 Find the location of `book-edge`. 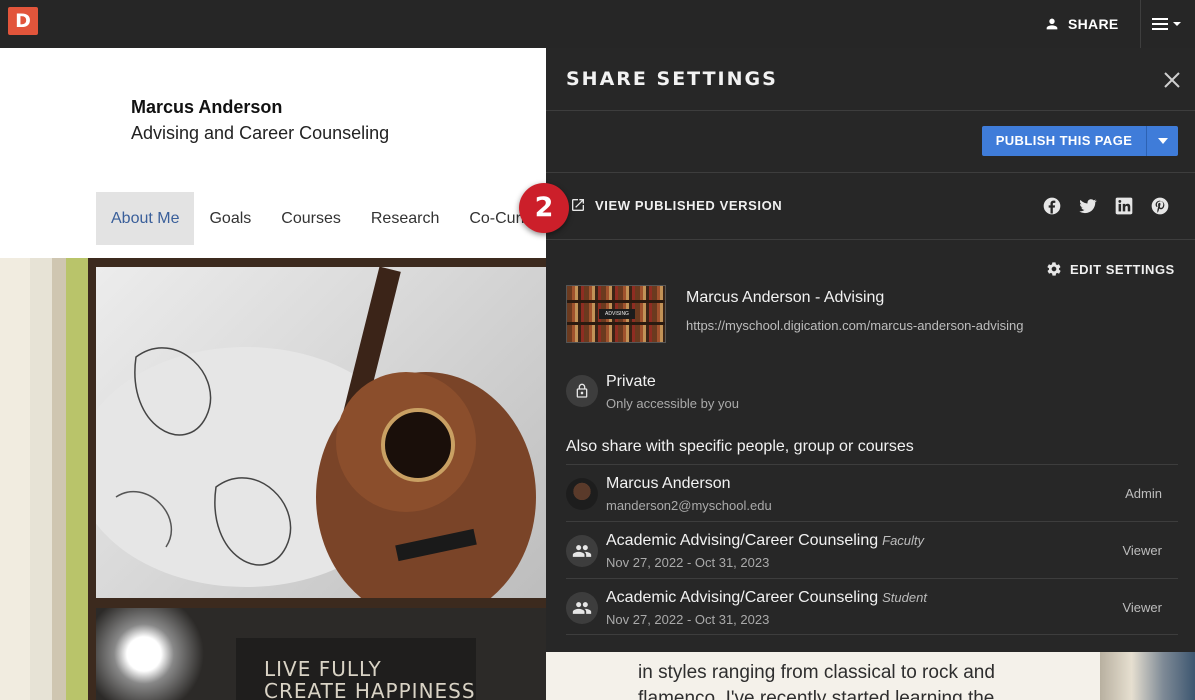

book-edge is located at coordinates (1147, 676).